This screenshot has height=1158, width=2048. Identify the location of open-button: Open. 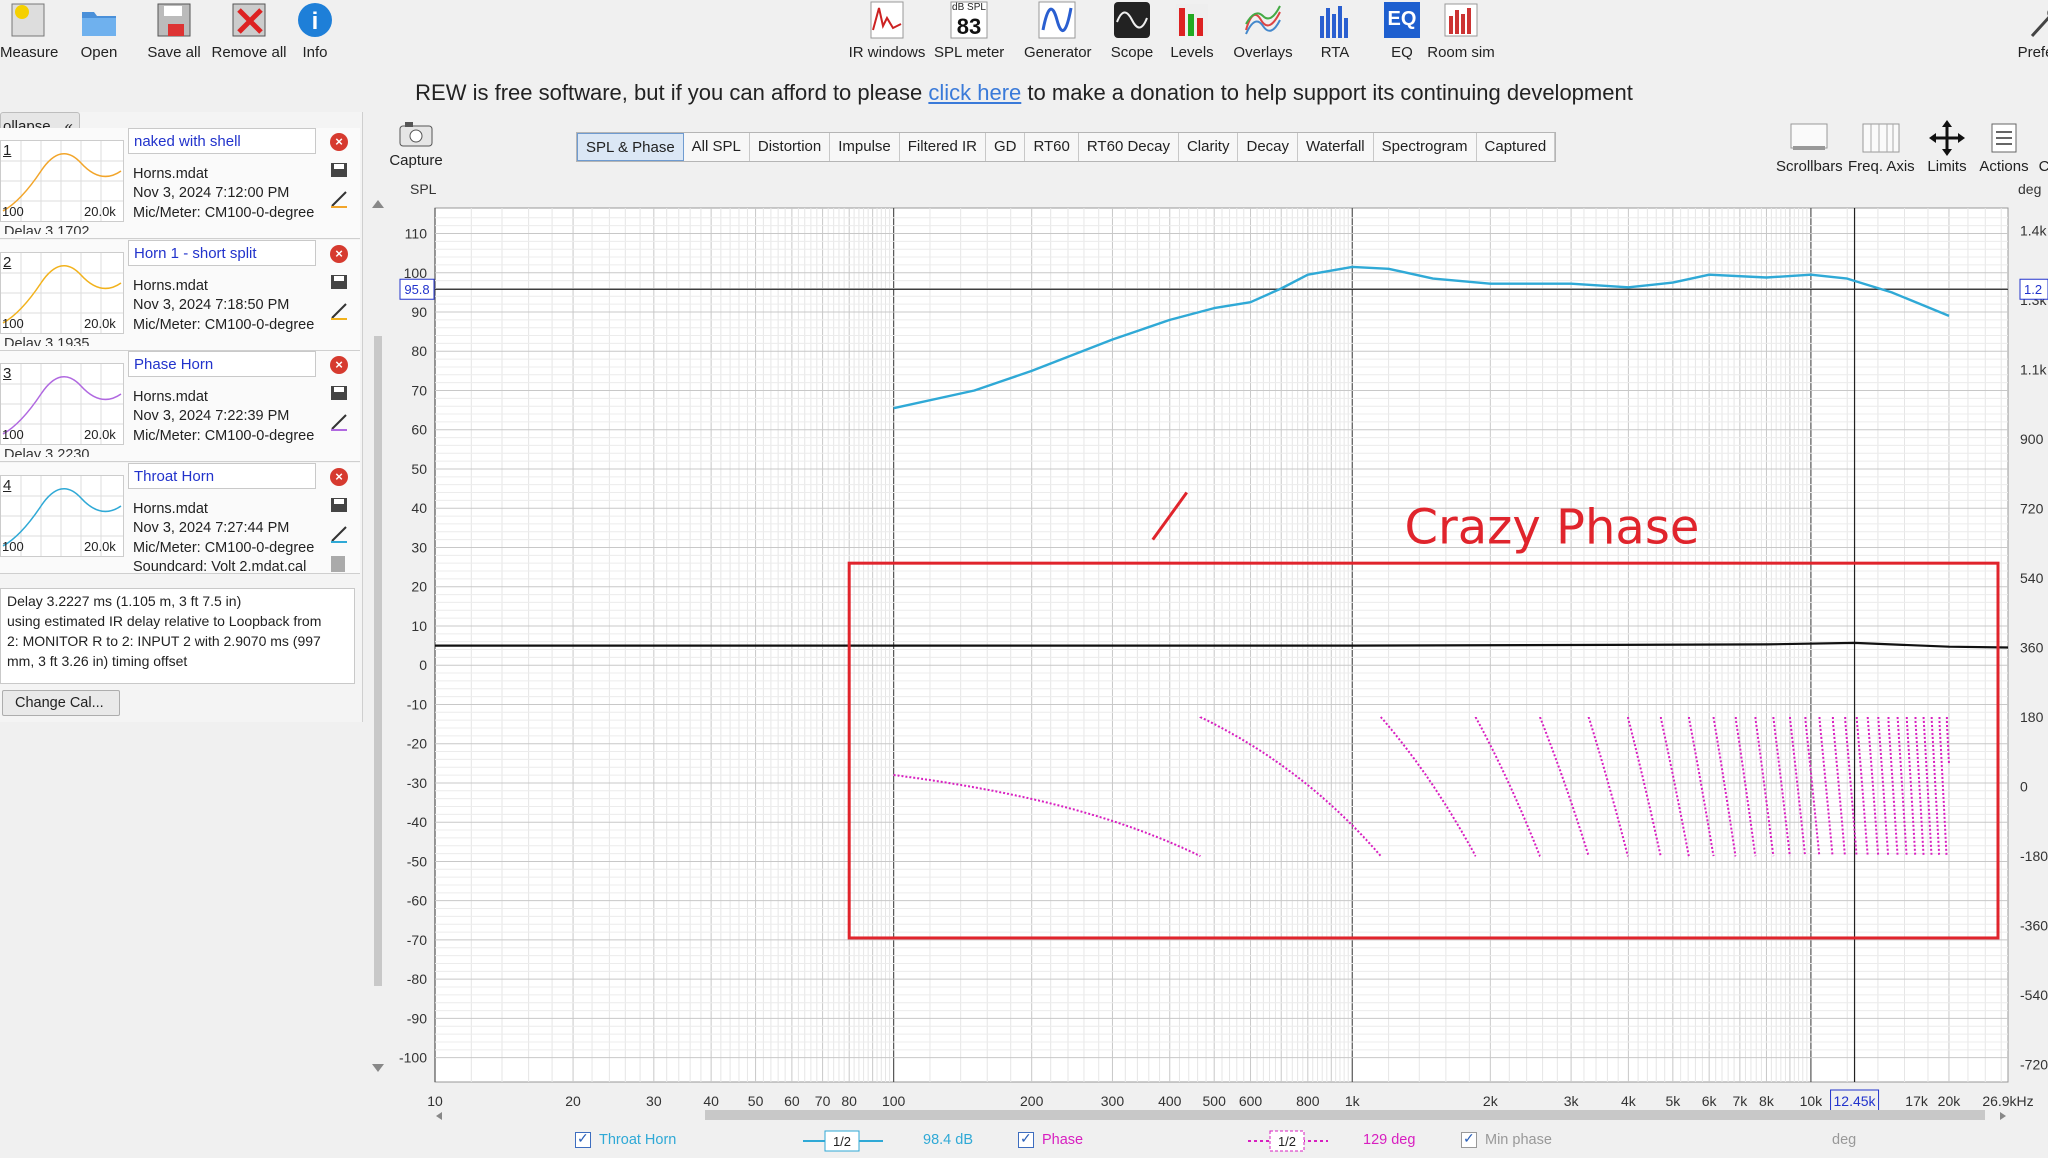
(99, 30).